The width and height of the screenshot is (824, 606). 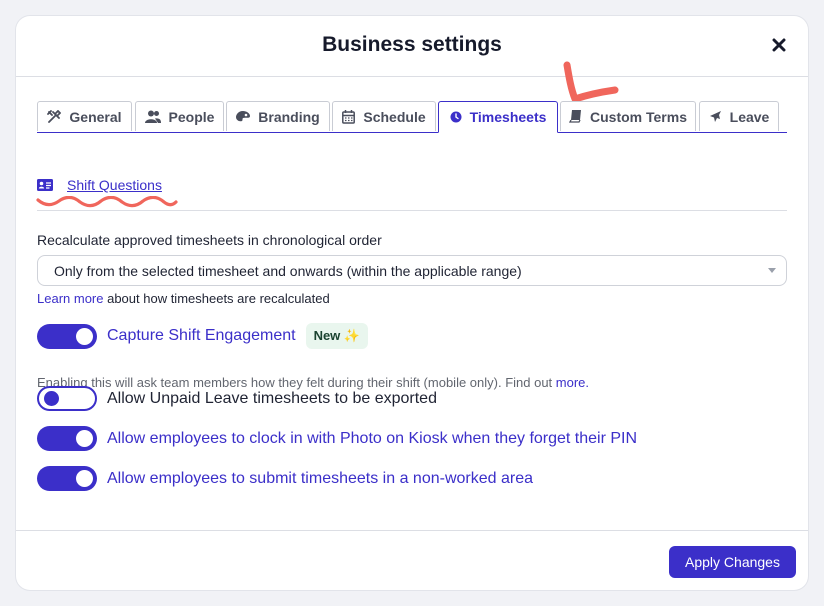 I want to click on tab-people: People, so click(x=179, y=116).